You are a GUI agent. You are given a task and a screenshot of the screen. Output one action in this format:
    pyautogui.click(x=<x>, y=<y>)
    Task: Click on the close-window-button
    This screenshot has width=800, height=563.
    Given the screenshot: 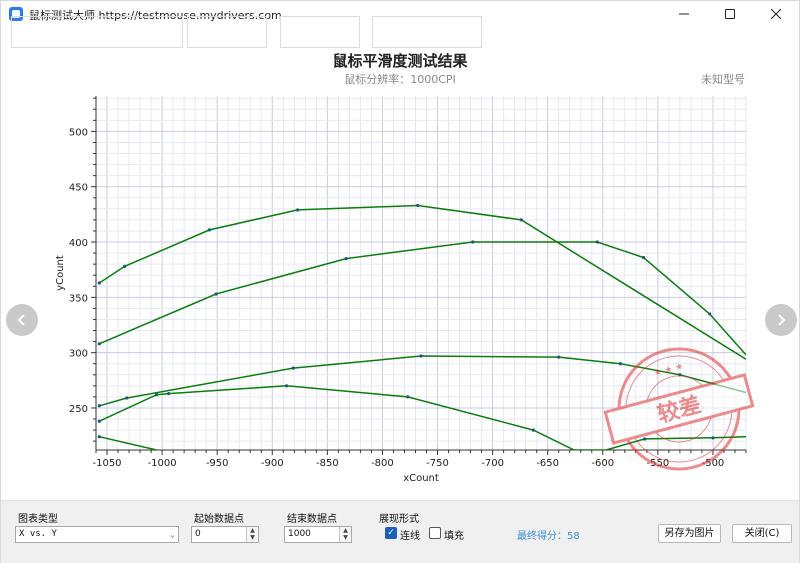 What is the action you would take?
    pyautogui.click(x=776, y=14)
    